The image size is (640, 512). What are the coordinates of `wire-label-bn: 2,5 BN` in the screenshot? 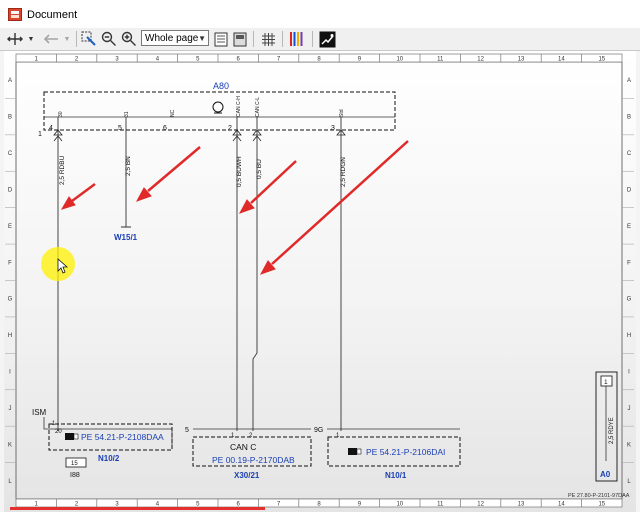 It's located at (128, 166).